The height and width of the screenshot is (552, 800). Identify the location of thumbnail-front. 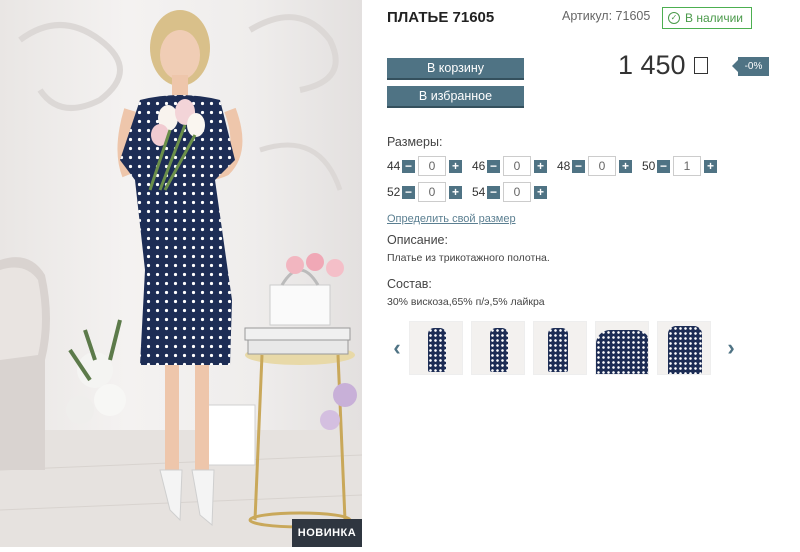
(436, 348).